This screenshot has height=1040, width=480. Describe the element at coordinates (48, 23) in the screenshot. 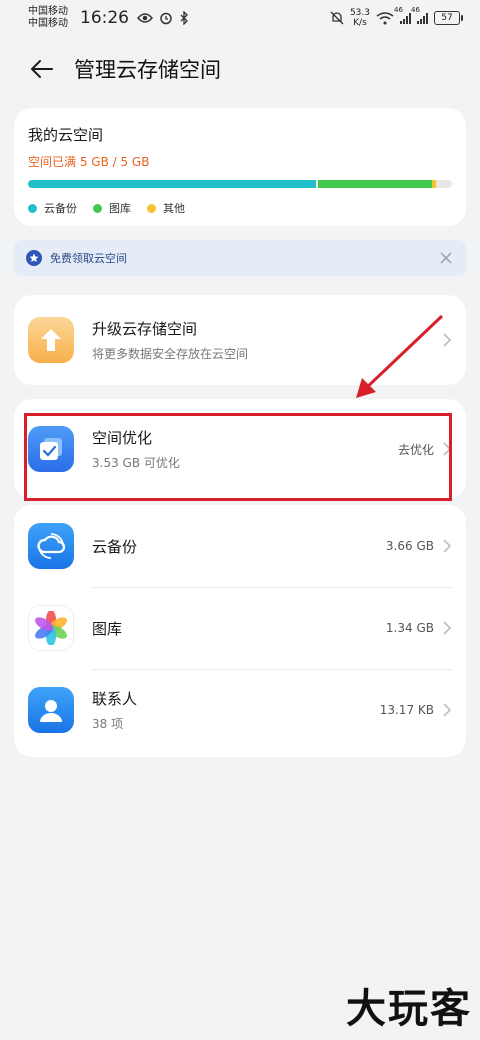

I see `carrier-2: 中国移动` at that location.